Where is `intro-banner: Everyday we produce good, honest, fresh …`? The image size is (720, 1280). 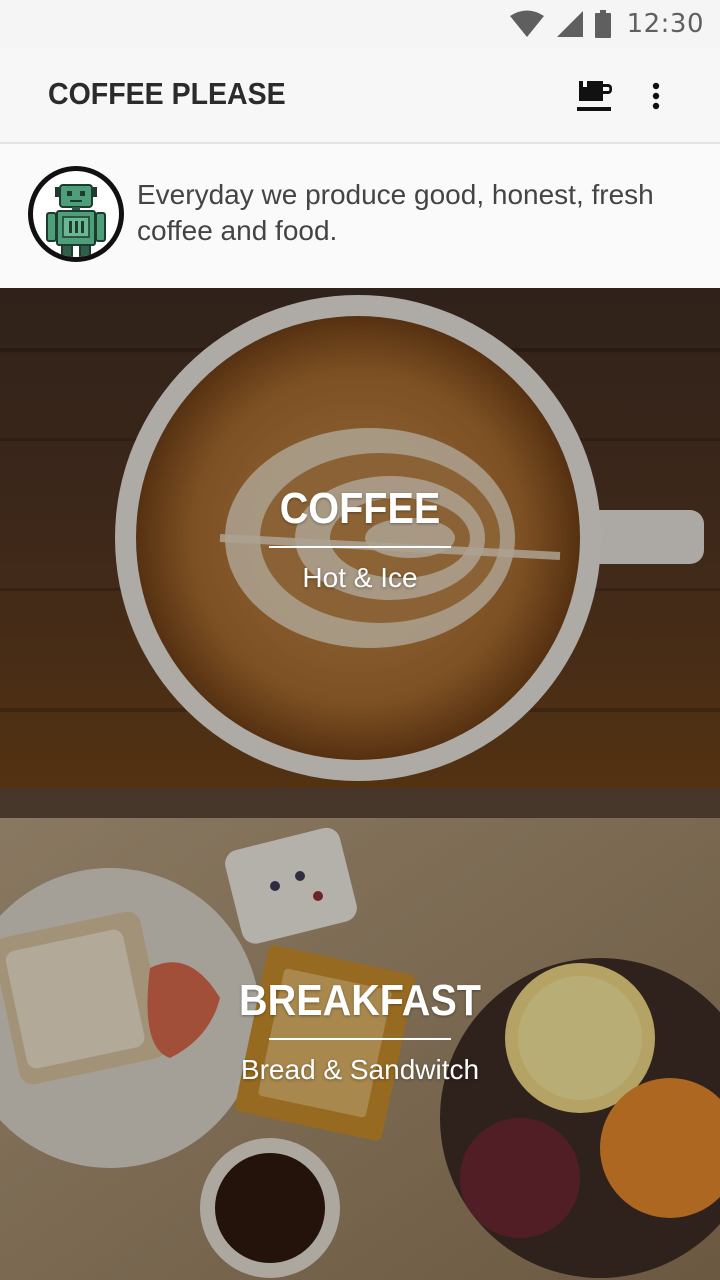
intro-banner: Everyday we produce good, honest, fresh … is located at coordinates (360, 217).